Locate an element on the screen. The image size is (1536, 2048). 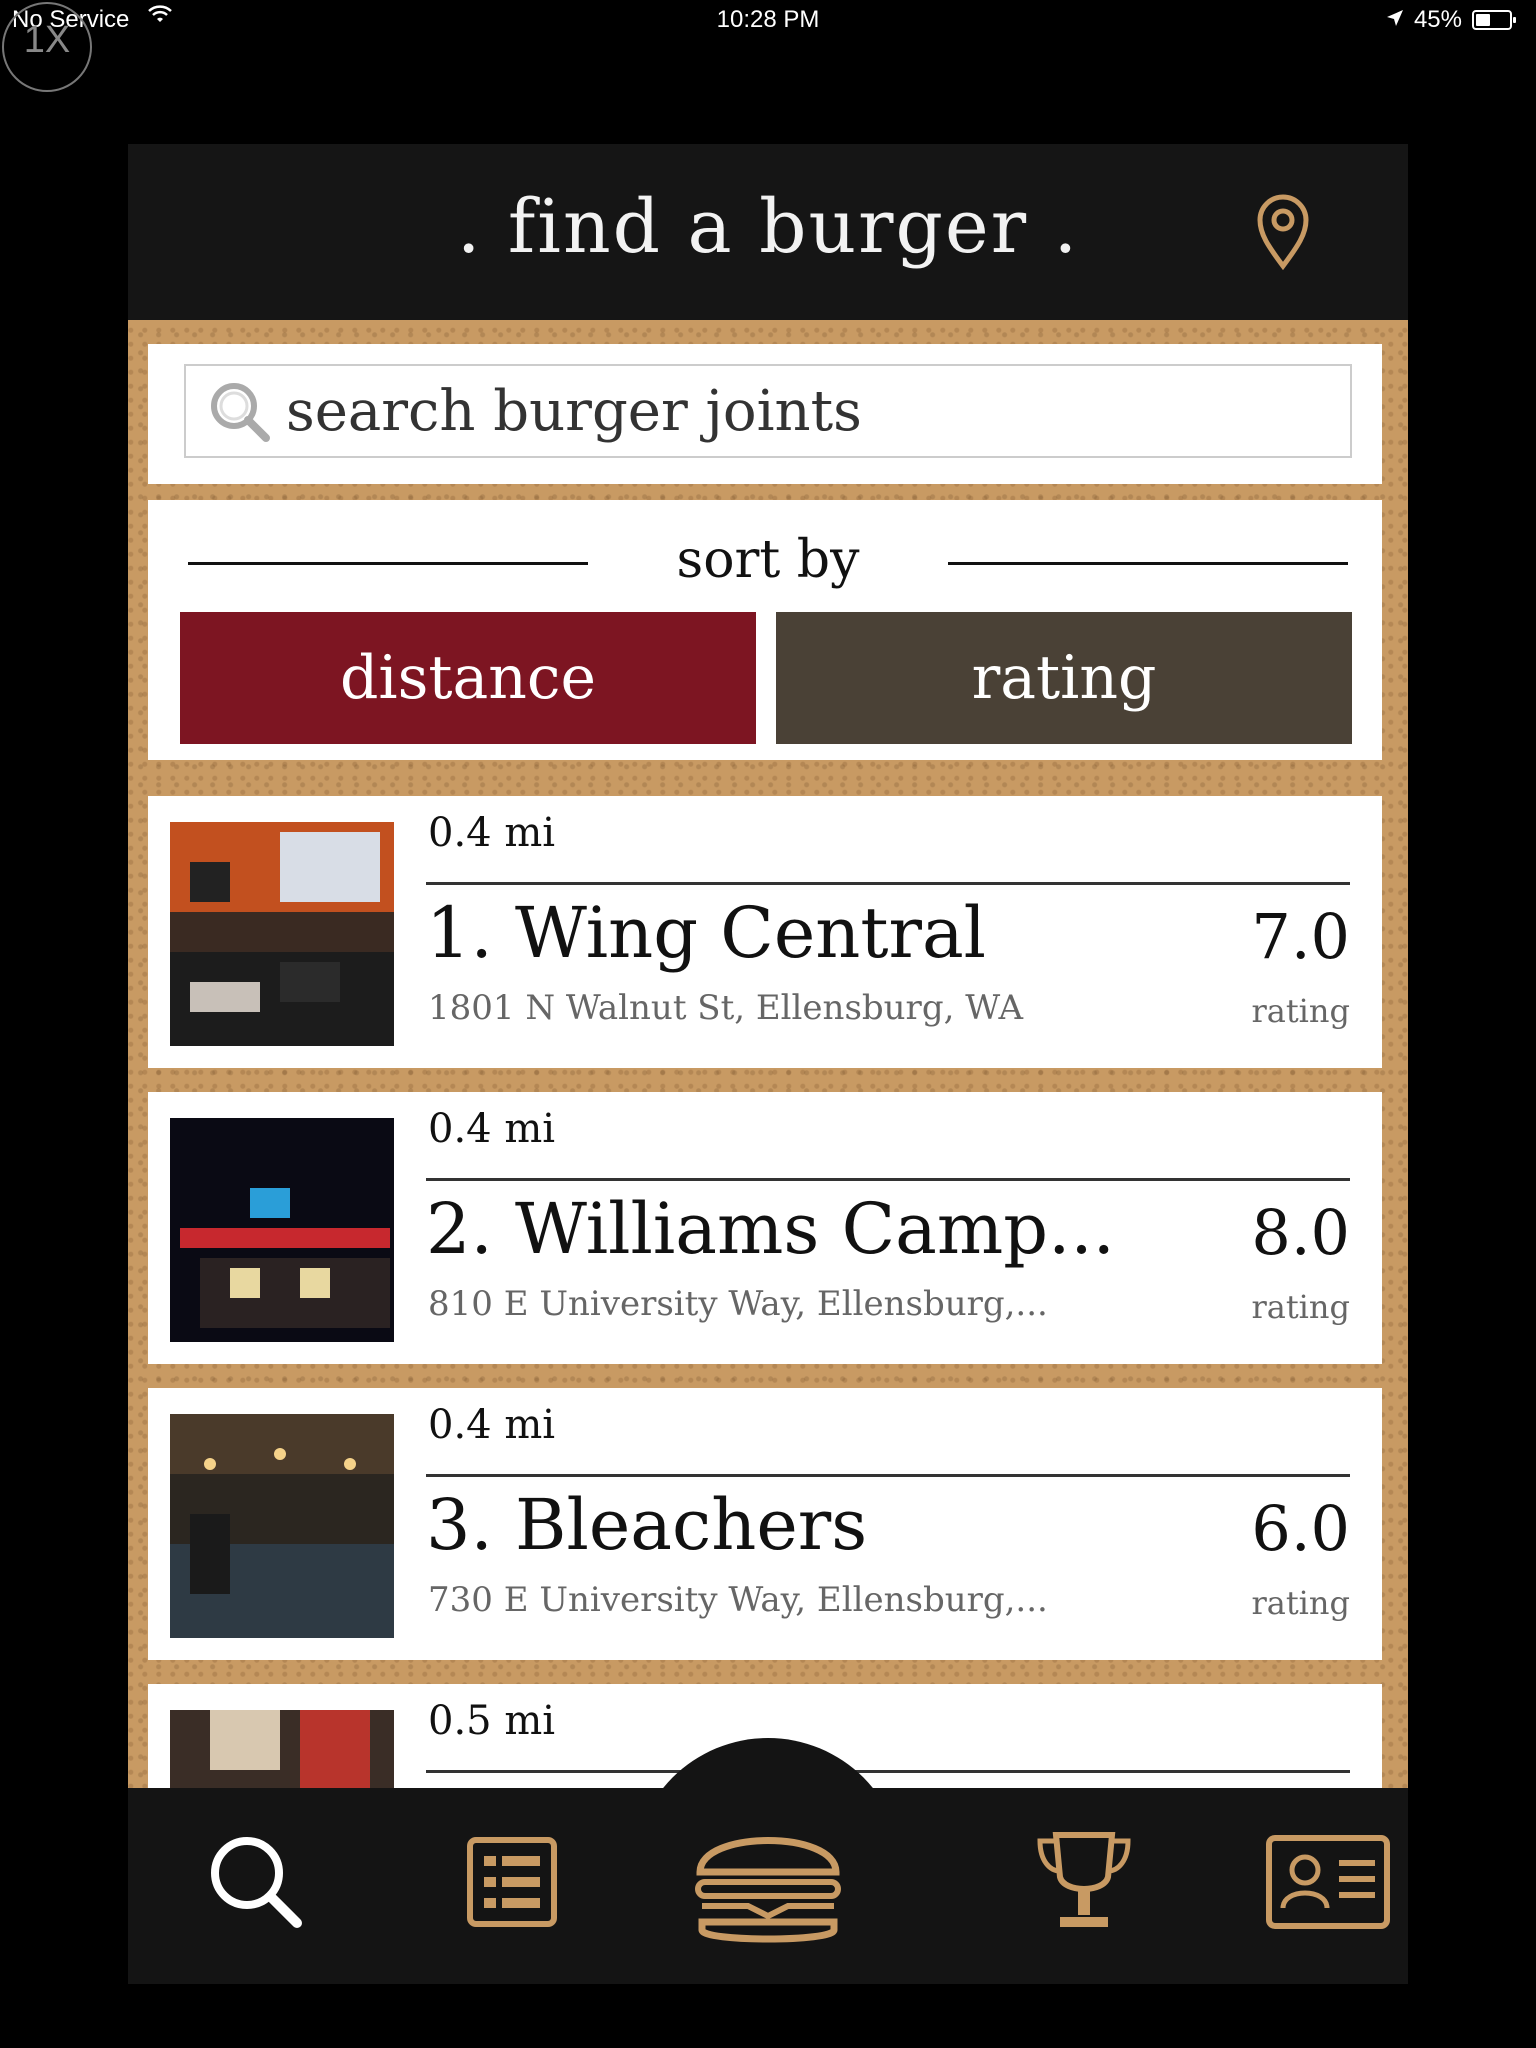
status-bar: No Service 10:28 PM 45% is located at coordinates (768, 22).